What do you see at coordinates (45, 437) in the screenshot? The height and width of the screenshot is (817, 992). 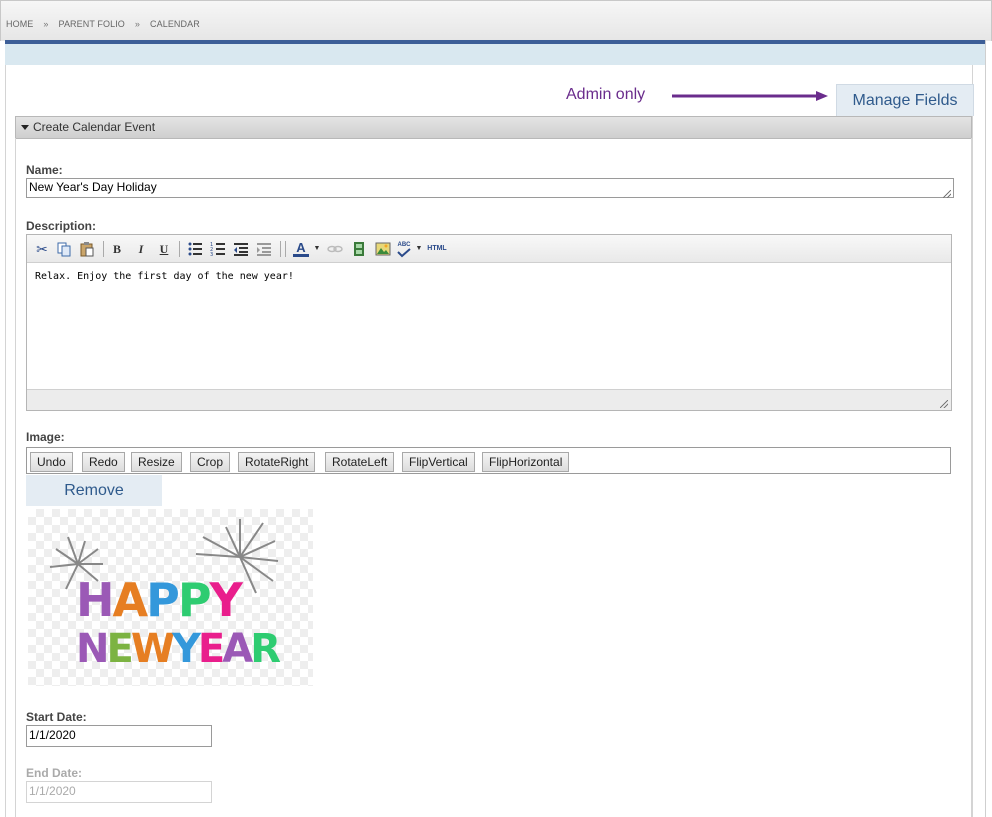 I see `image-label: Image:` at bounding box center [45, 437].